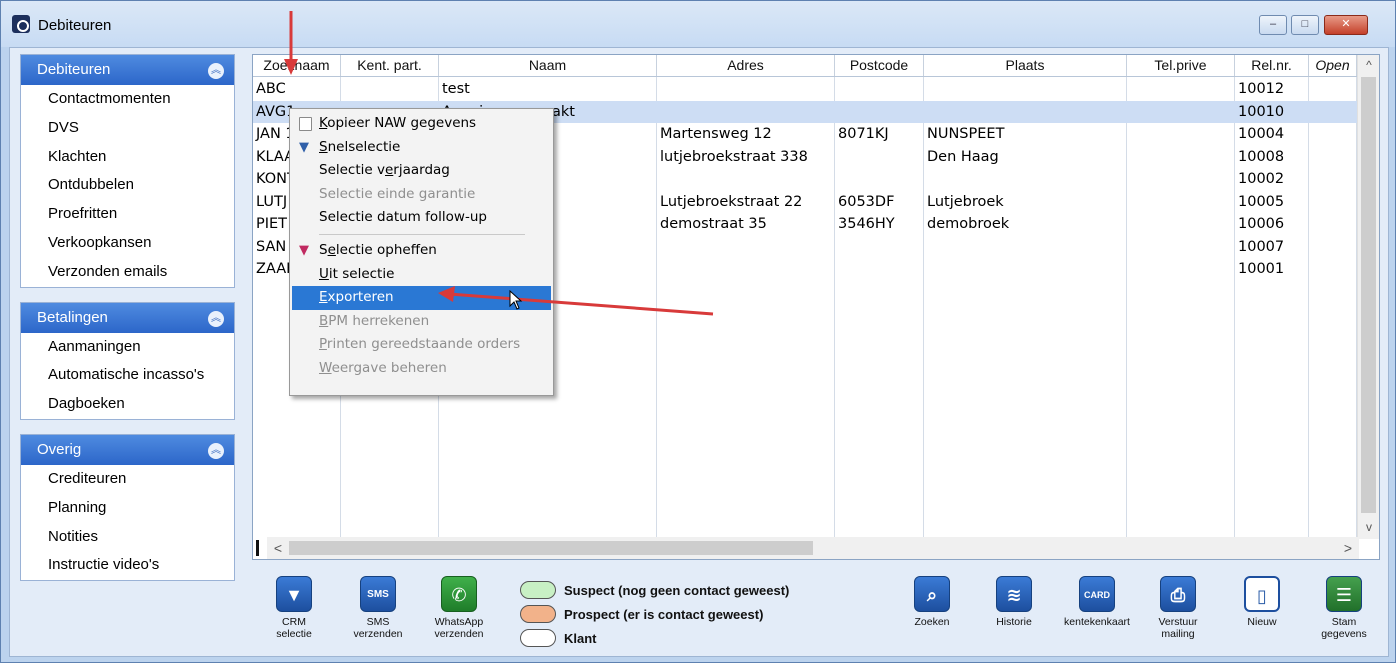 The height and width of the screenshot is (663, 1396). Describe the element at coordinates (1272, 65) in the screenshot. I see `column-header: Rel.nr.` at that location.